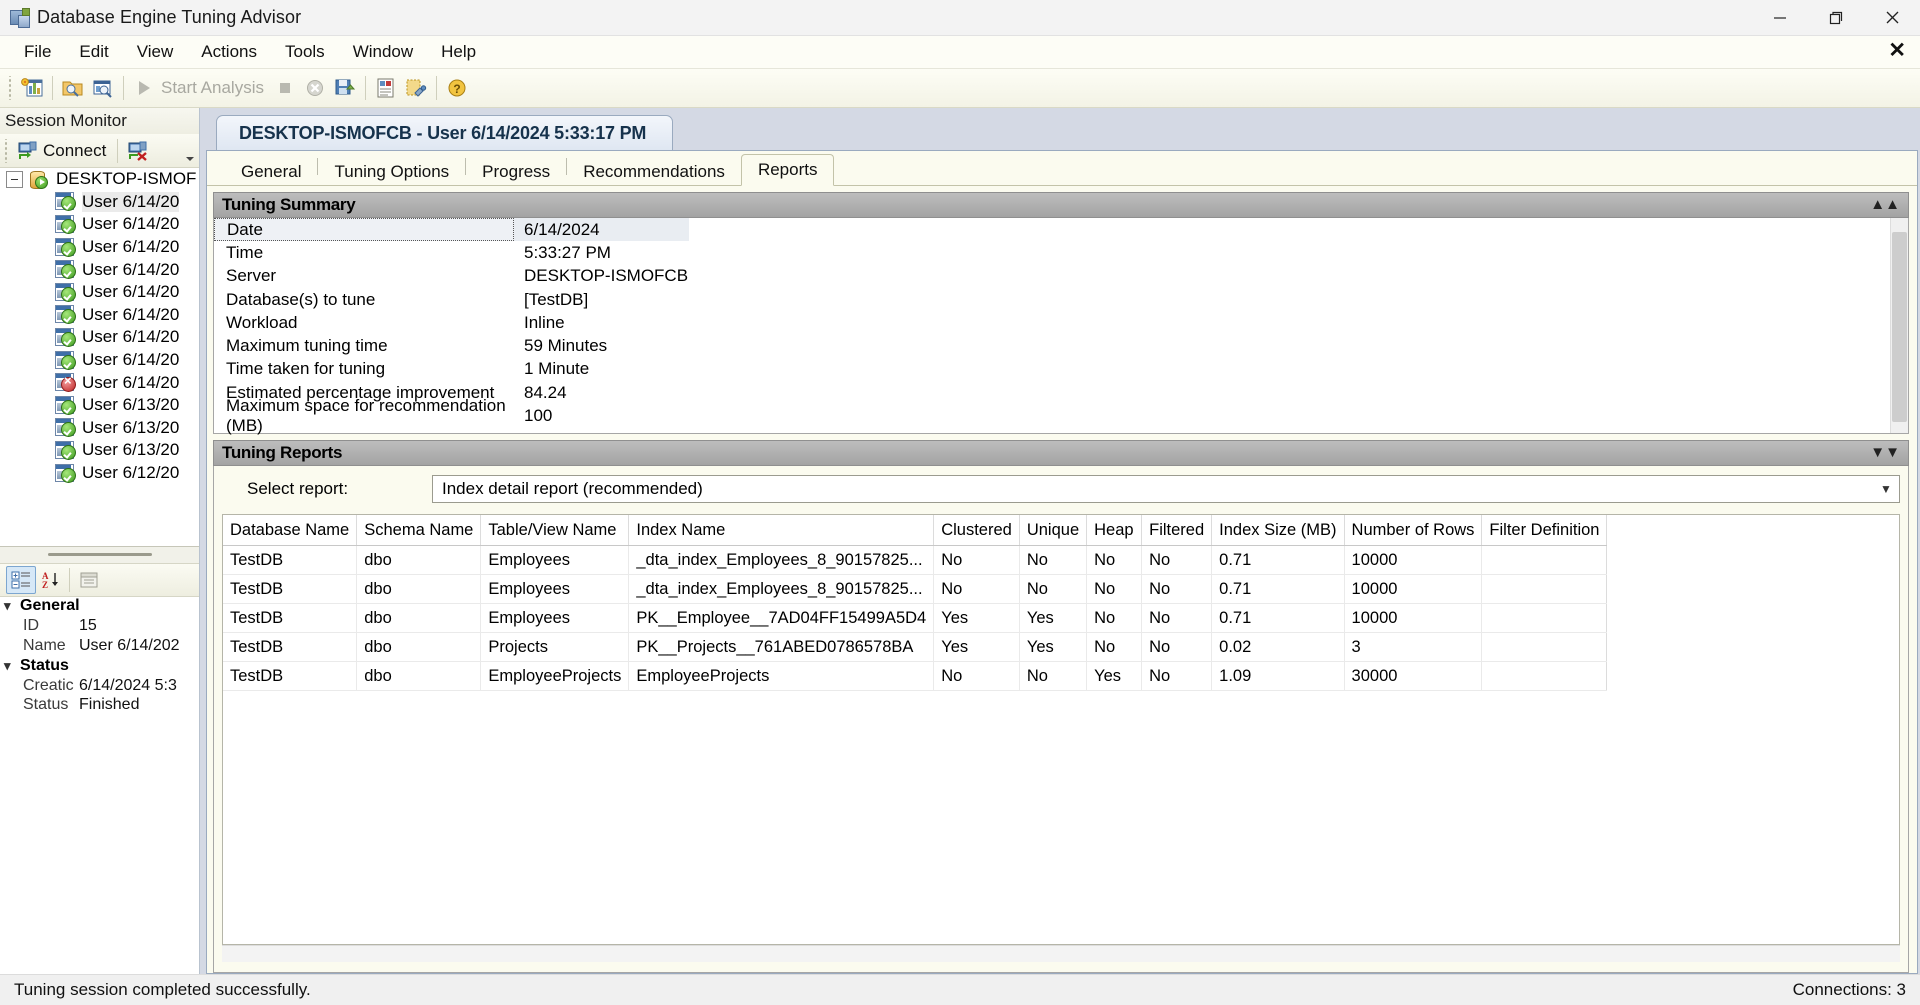 The image size is (1920, 1005). Describe the element at coordinates (99, 179) in the screenshot. I see `tree-node-server: DESKTOP-ISMOF` at that location.